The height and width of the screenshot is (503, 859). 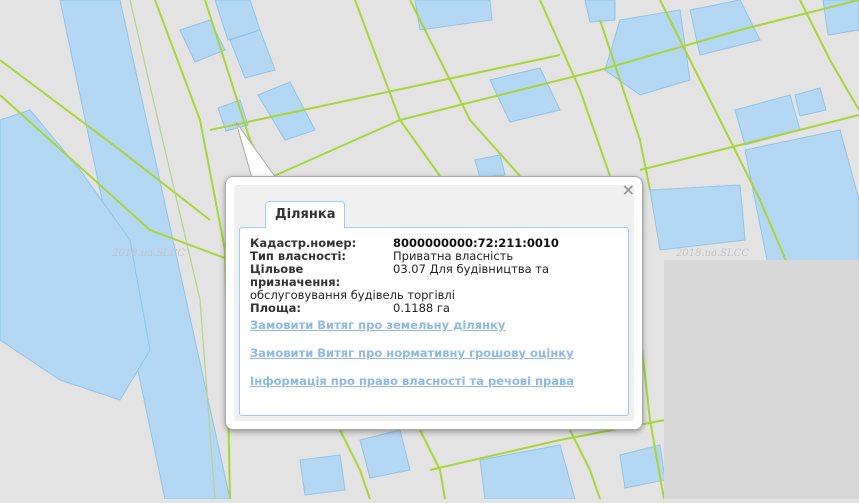 I want to click on area-value: 0.1188 га, so click(x=421, y=308).